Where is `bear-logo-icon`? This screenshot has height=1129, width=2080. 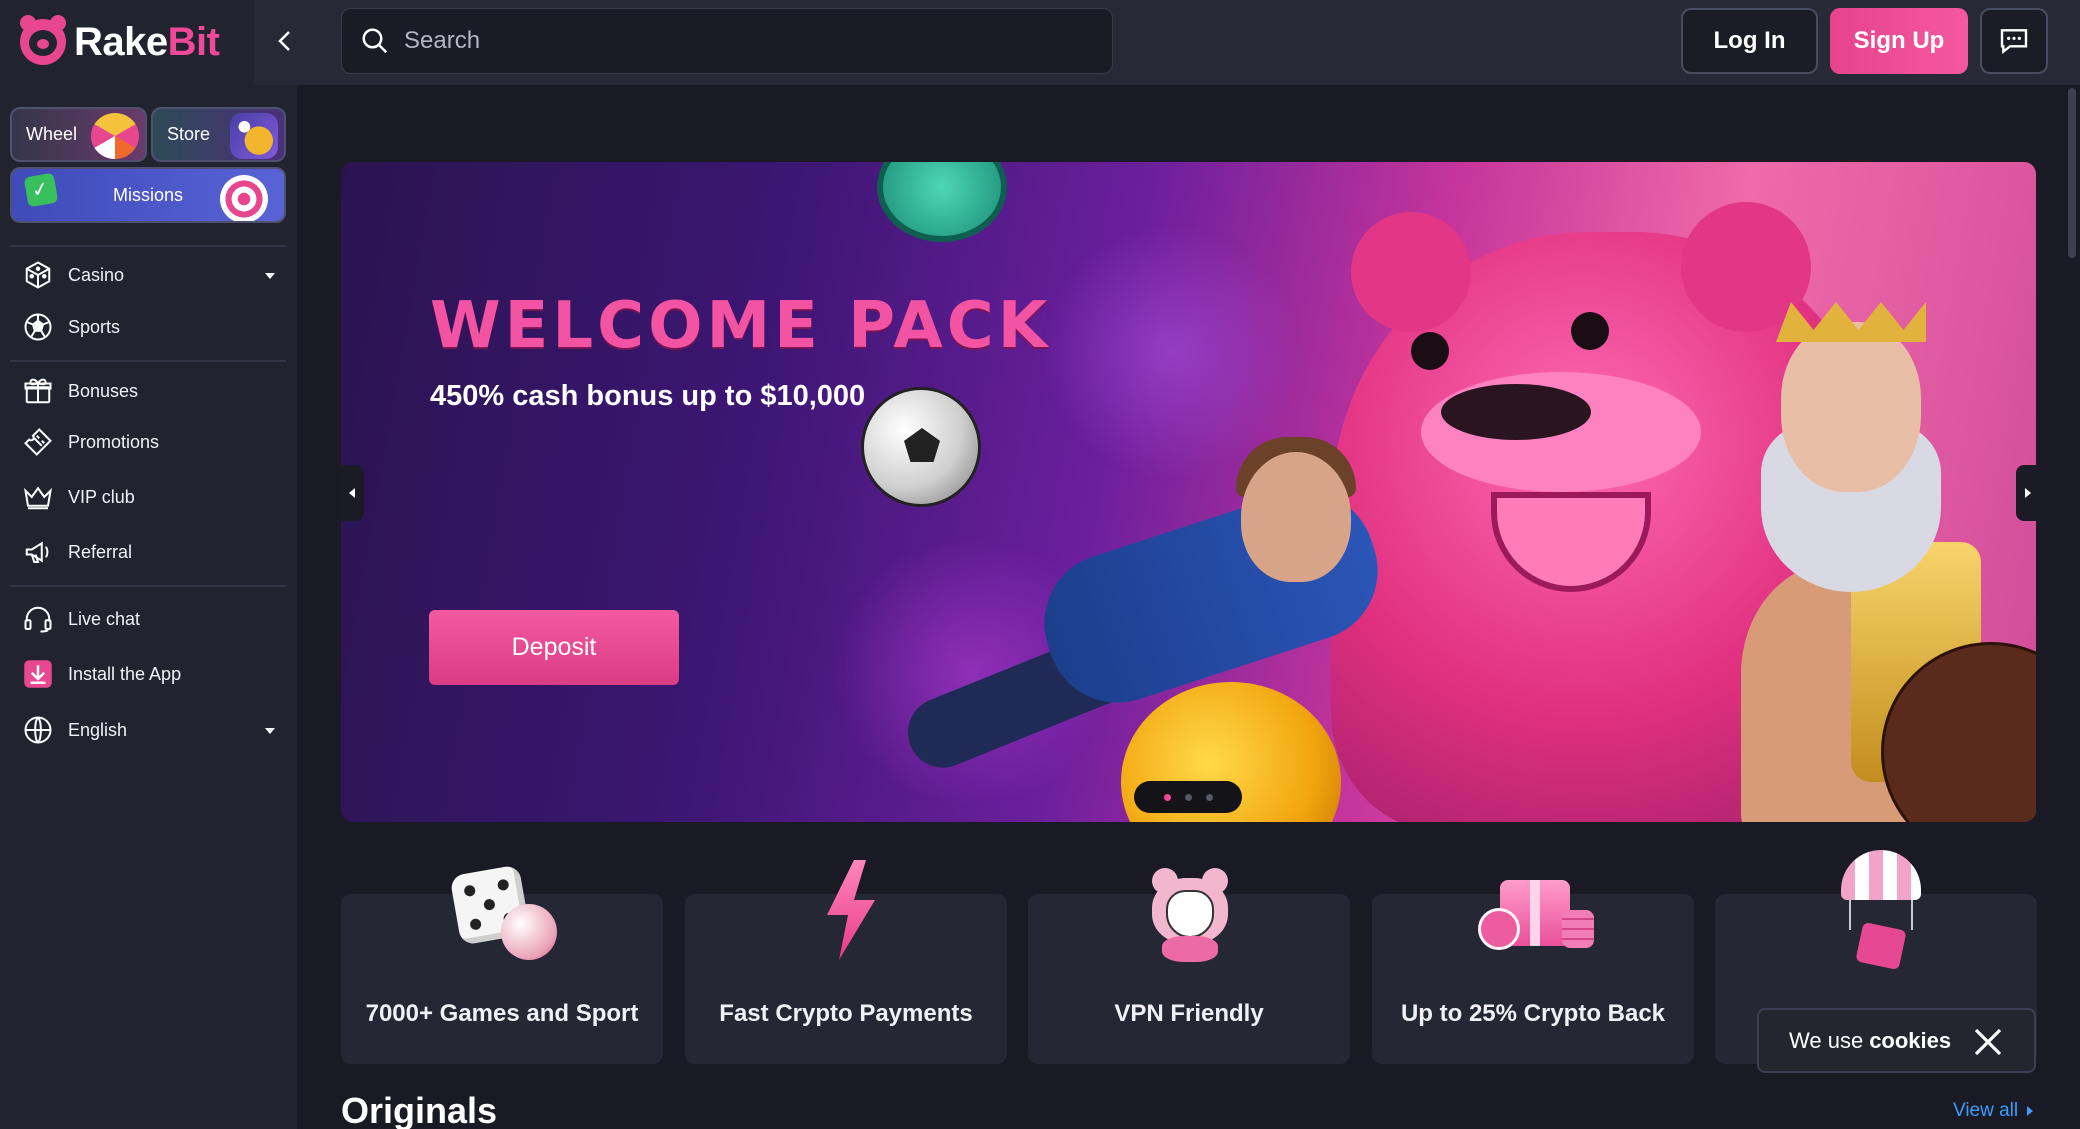
bear-logo-icon is located at coordinates (43, 40).